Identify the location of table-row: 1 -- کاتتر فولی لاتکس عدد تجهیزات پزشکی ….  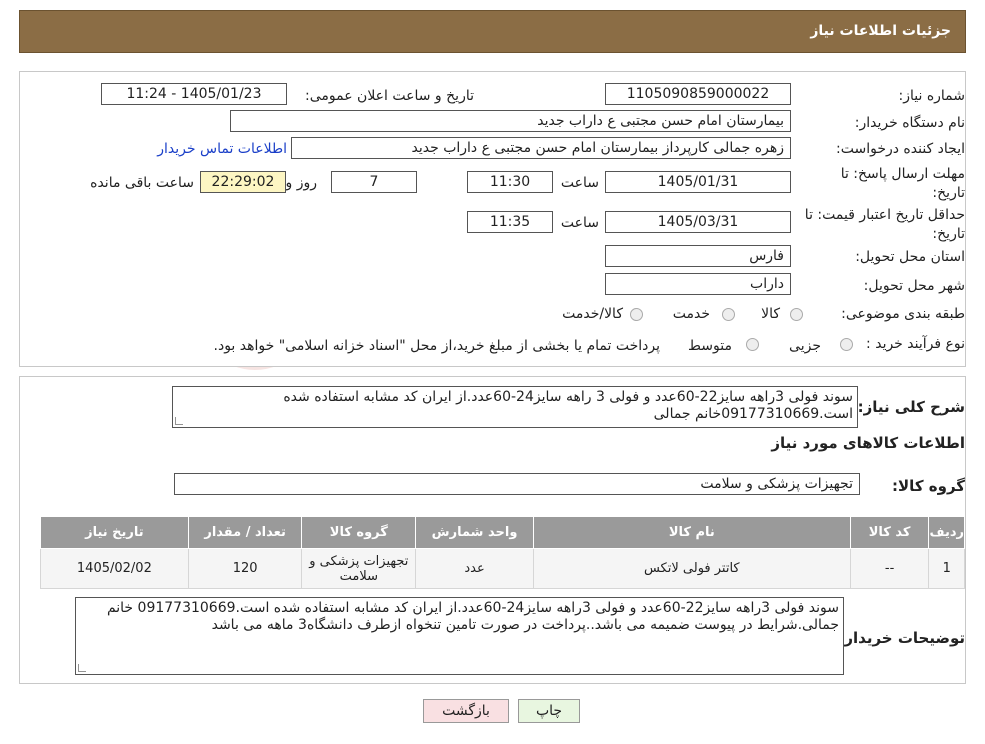
(502, 568).